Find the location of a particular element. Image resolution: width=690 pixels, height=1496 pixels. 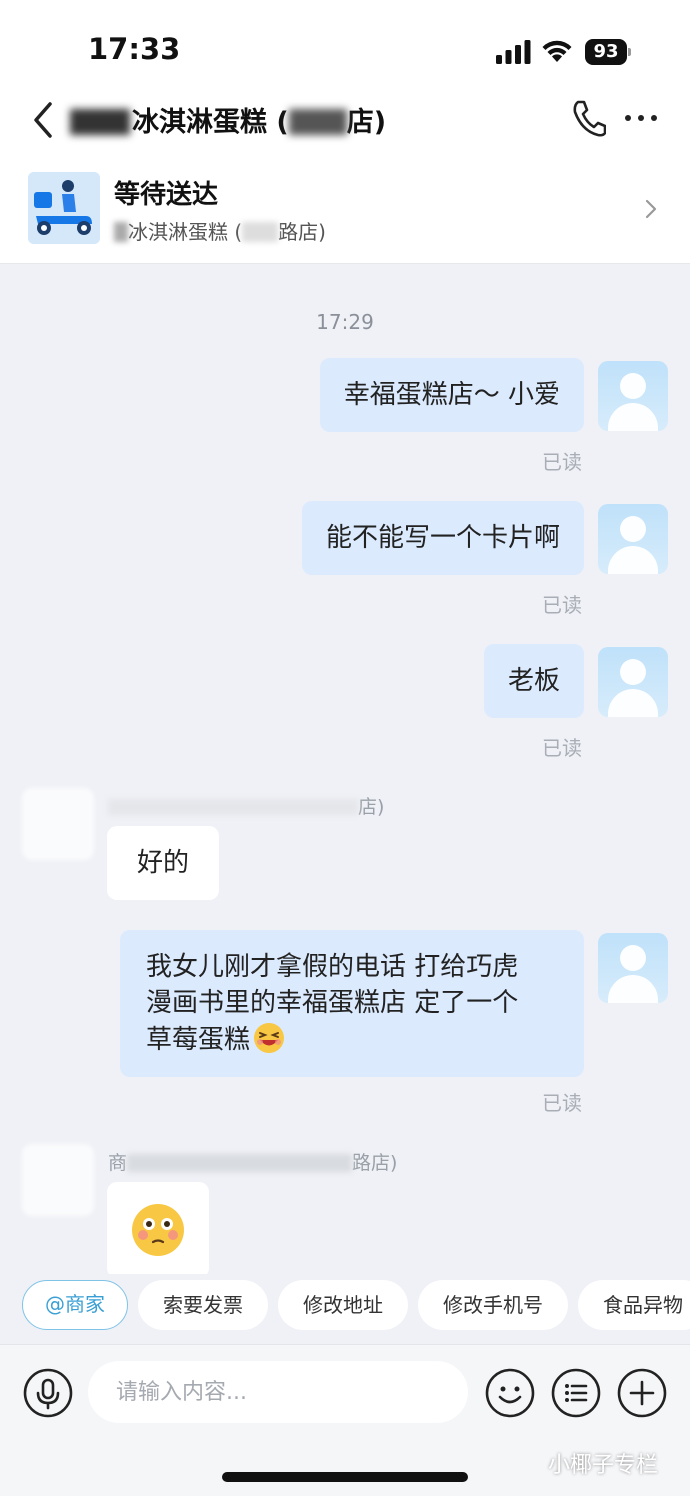

nav-bar: 冰淇淋蛋糕 ( 店) is located at coordinates (345, 121).